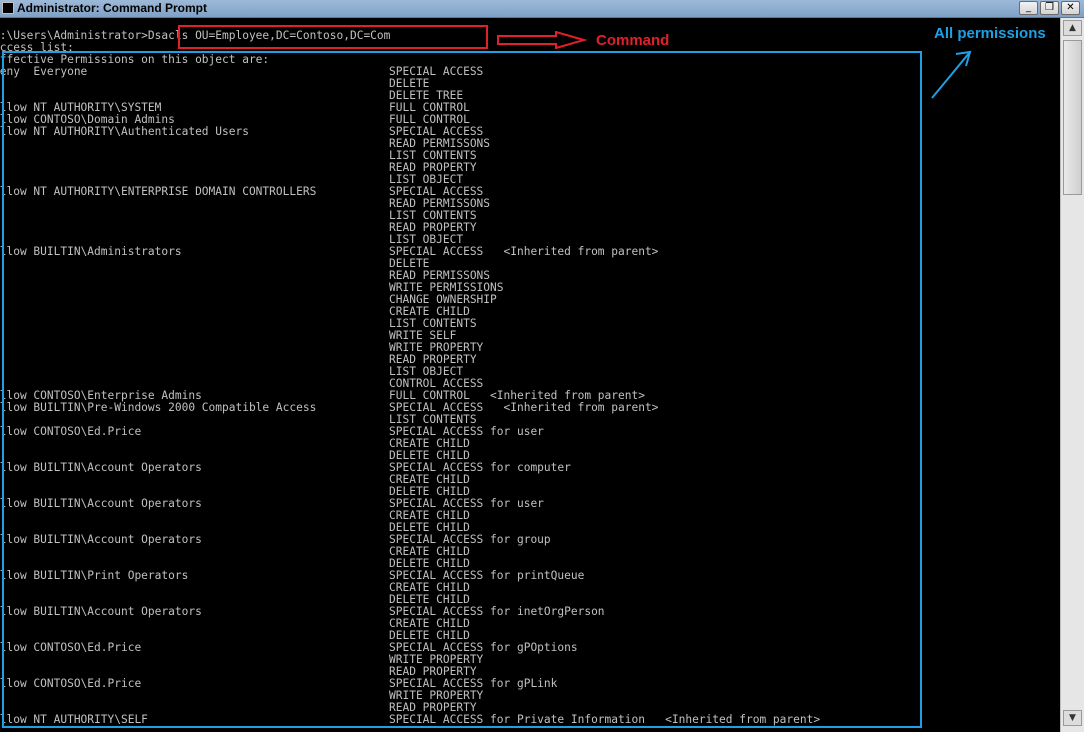  I want to click on permissions-arrow-icon, so click(951, 74).